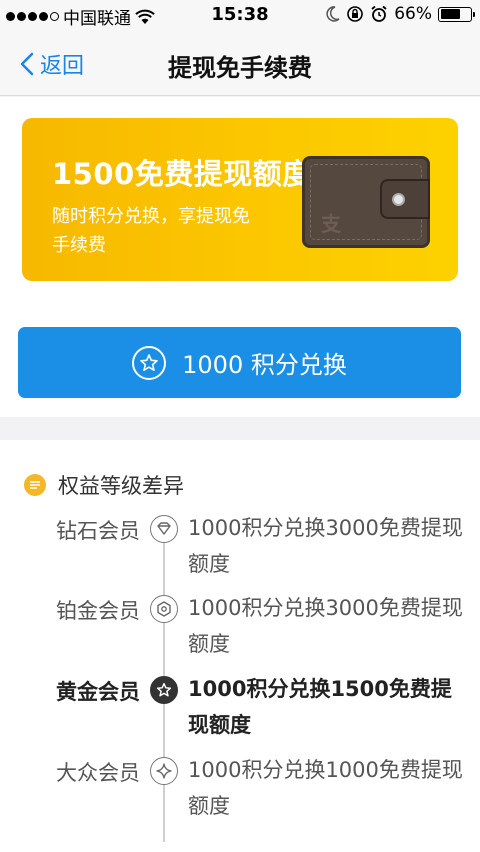  Describe the element at coordinates (151, 231) in the screenshot. I see `banner-subtitle: 随时积分兑换，享提现免手续费` at that location.